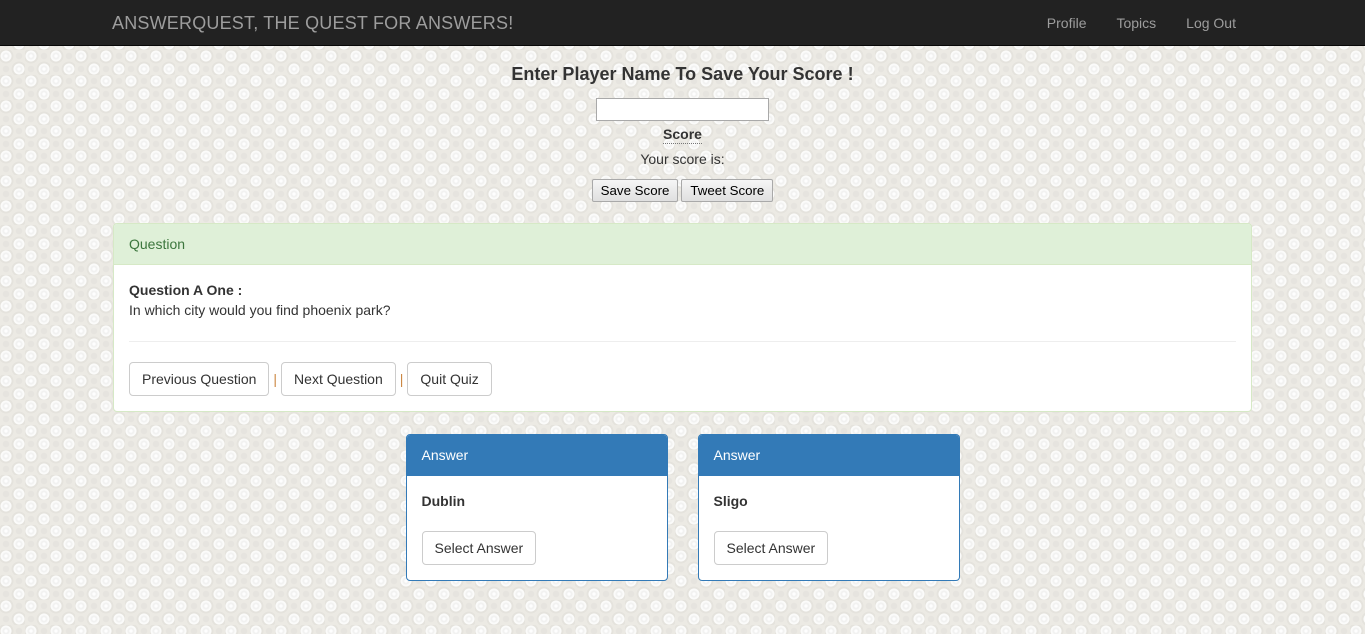 Image resolution: width=1365 pixels, height=634 pixels. Describe the element at coordinates (443, 501) in the screenshot. I see `answer-text: Dublin` at that location.